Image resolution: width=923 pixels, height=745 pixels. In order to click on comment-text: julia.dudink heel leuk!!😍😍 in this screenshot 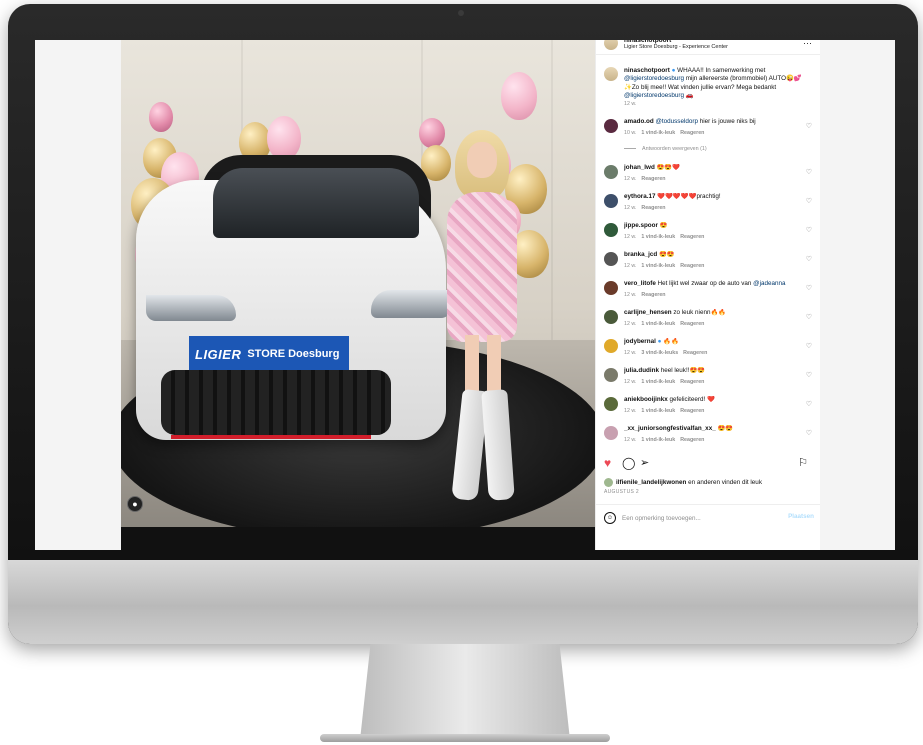, I will do `click(710, 371)`.